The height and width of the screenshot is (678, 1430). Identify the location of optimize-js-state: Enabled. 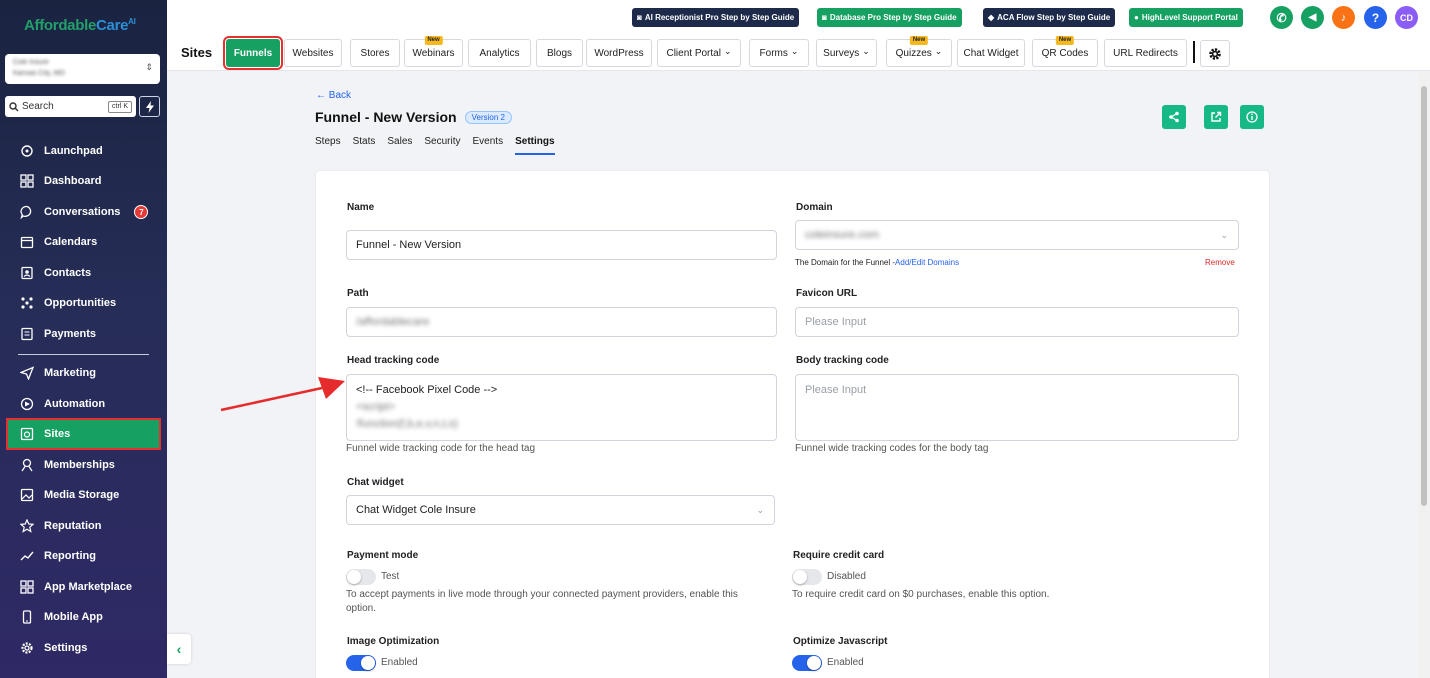
(845, 662).